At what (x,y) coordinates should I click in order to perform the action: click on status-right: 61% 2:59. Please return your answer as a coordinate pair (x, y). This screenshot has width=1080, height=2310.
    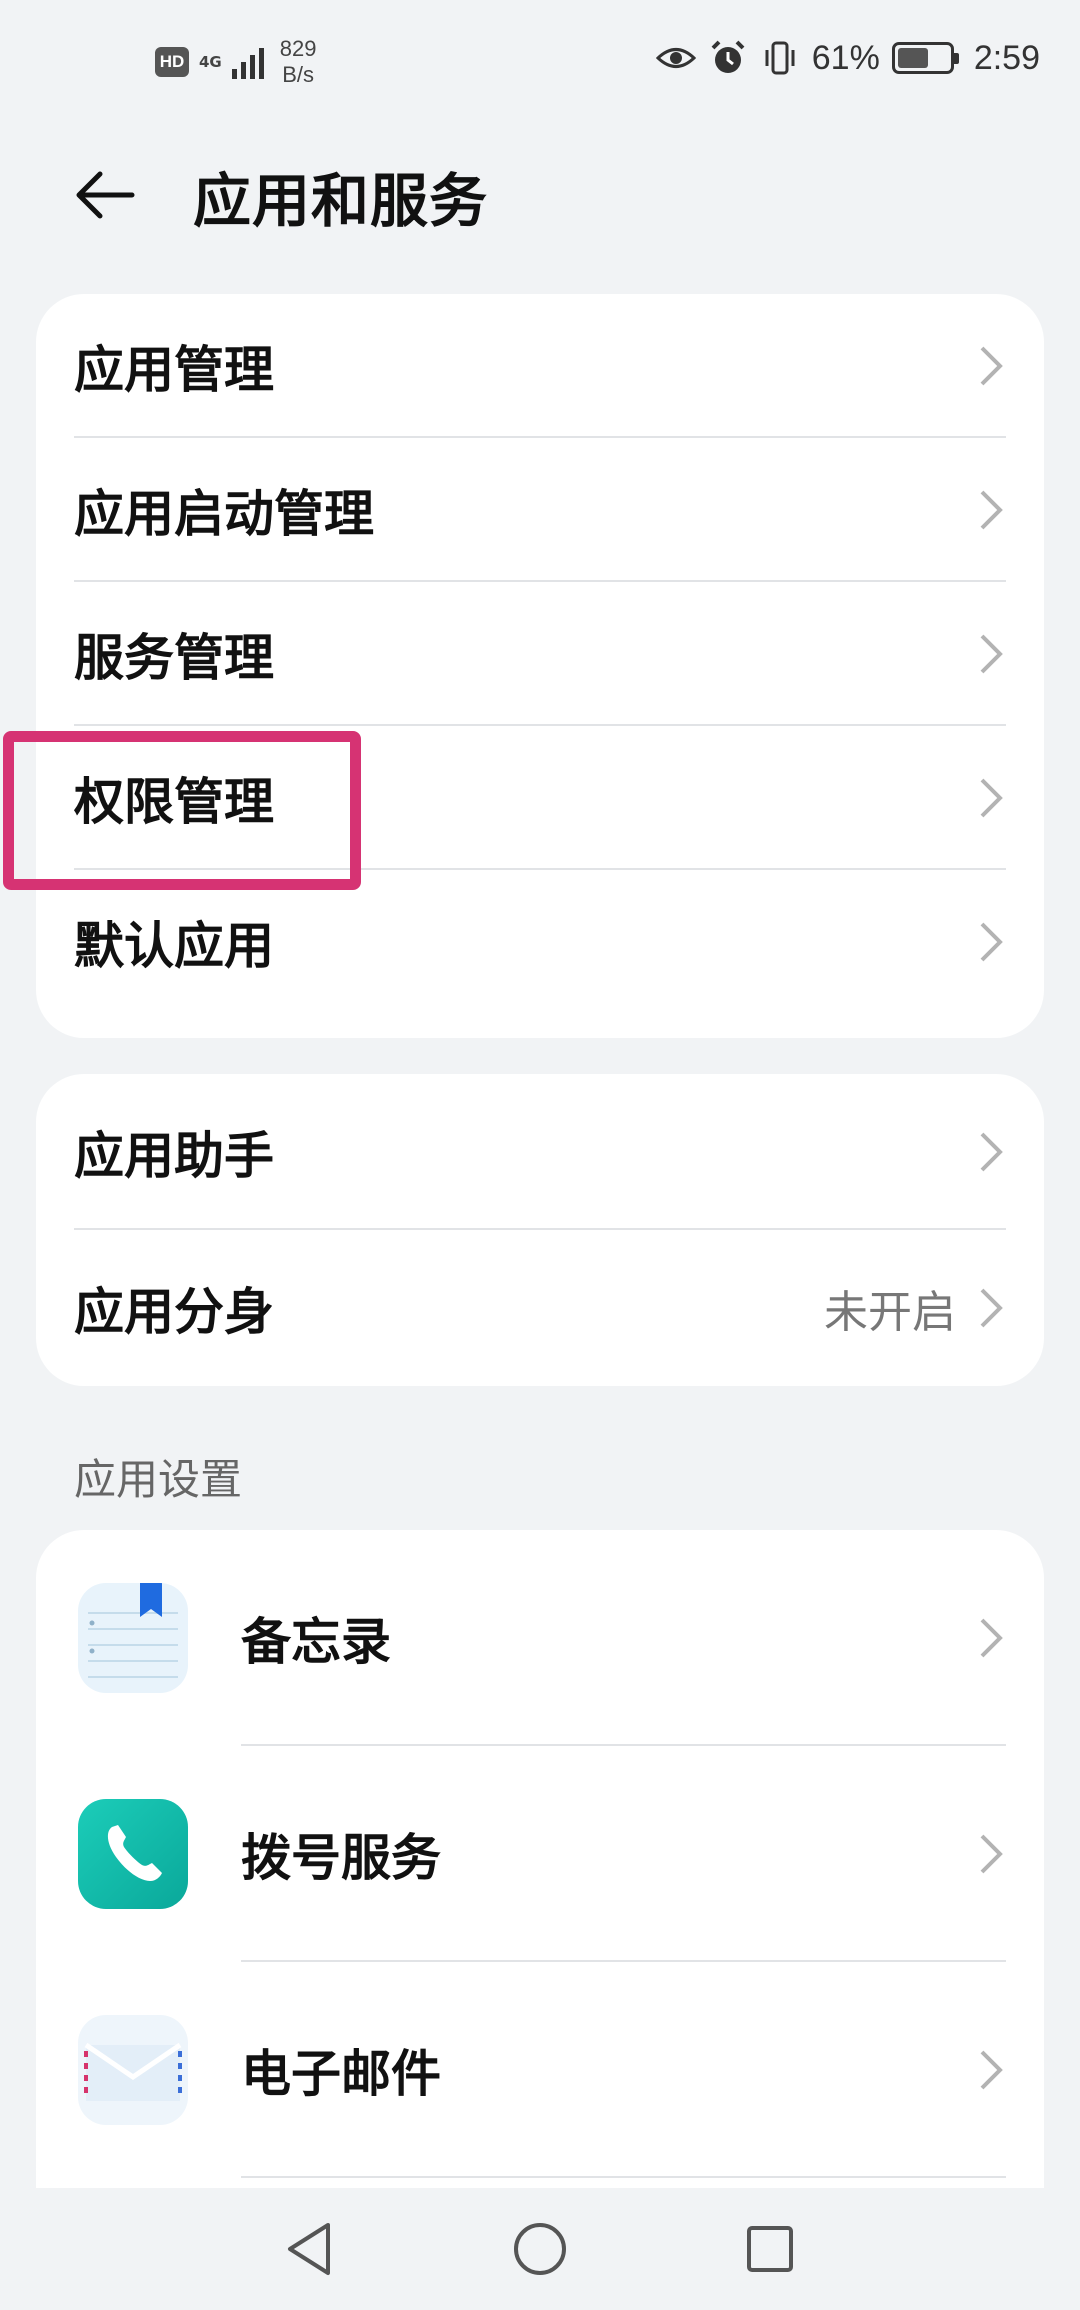
    Looking at the image, I should click on (847, 58).